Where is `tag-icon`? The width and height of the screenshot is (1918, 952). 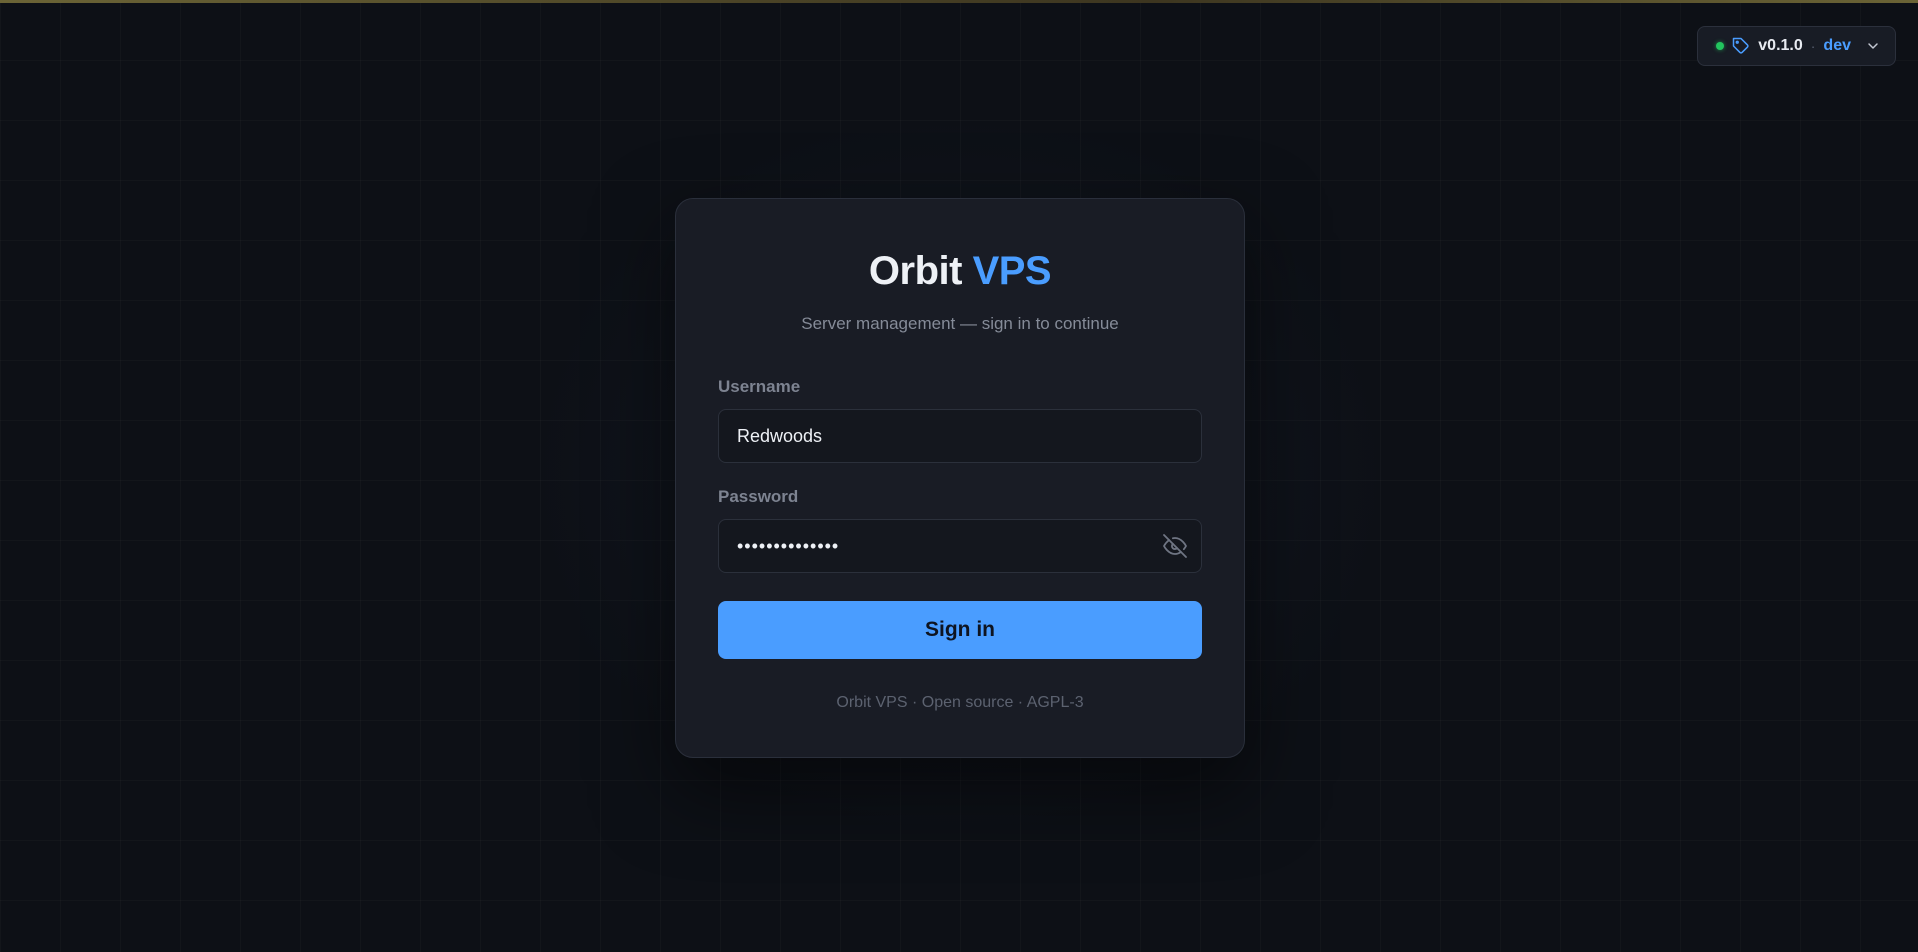 tag-icon is located at coordinates (1741, 46).